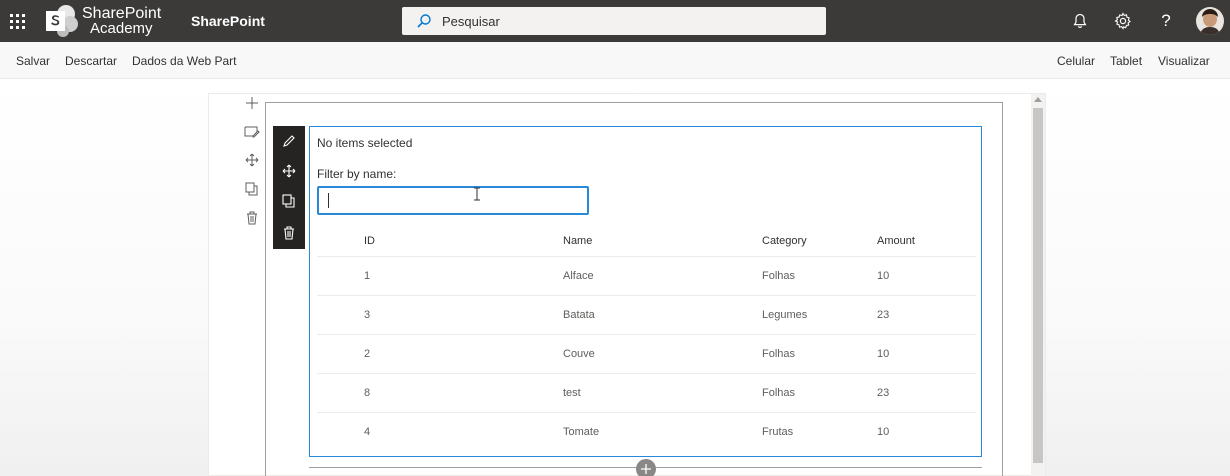  Describe the element at coordinates (778, 432) in the screenshot. I see `cell-category: Frutas` at that location.